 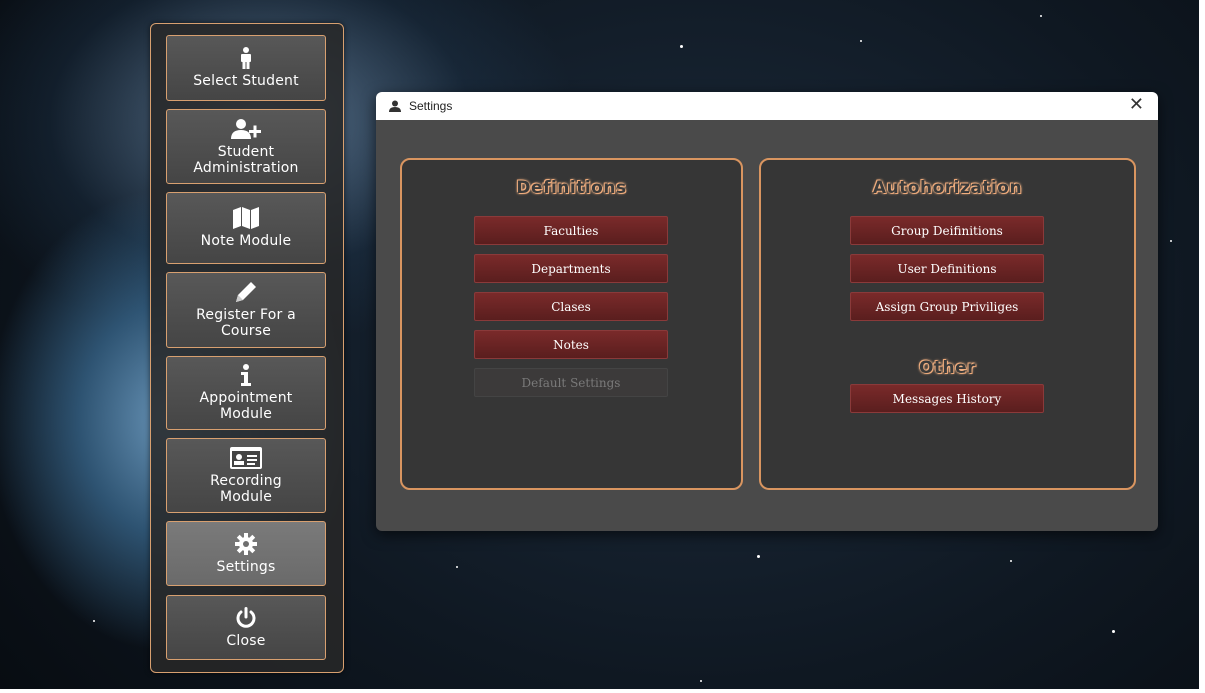 I want to click on bottom-edge, so click(x=602, y=691).